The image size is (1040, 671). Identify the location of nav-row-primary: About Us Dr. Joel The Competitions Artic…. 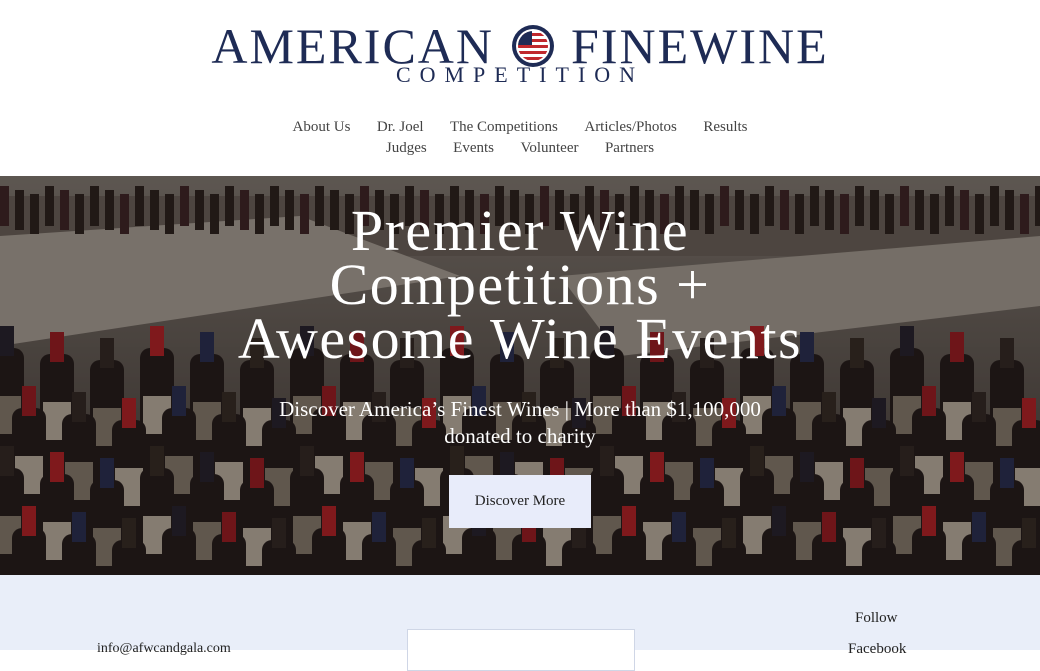
(520, 127).